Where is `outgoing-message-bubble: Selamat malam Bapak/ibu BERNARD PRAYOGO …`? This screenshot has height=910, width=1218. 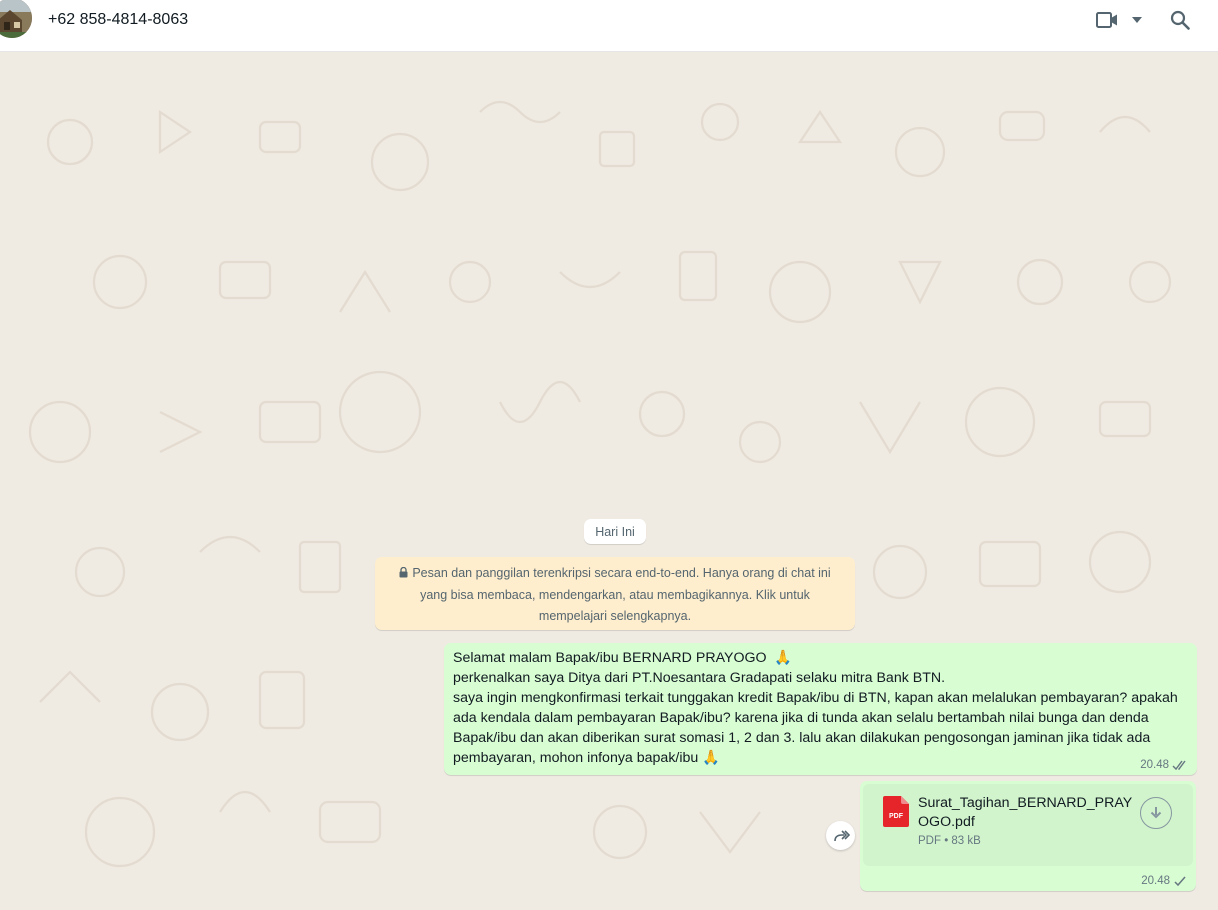 outgoing-message-bubble: Selamat malam Bapak/ibu BERNARD PRAYOGO … is located at coordinates (820, 709).